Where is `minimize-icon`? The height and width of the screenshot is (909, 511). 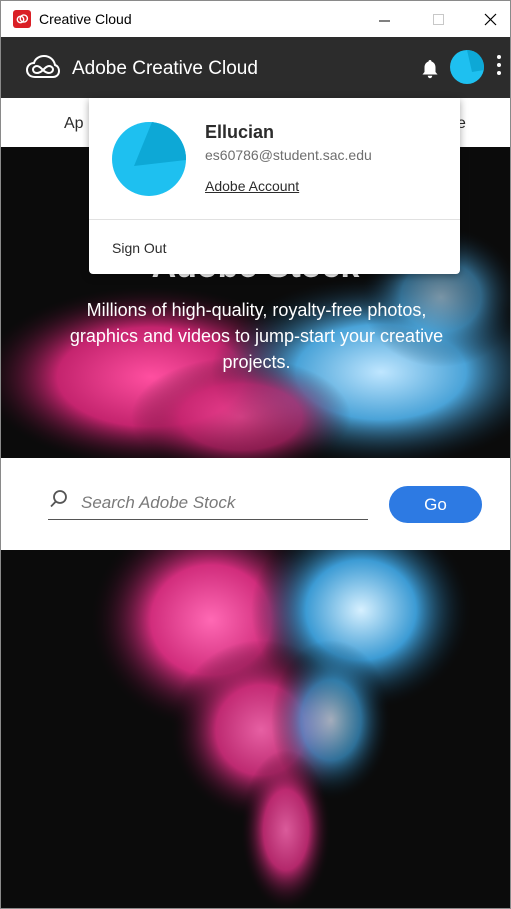
minimize-icon is located at coordinates (384, 21).